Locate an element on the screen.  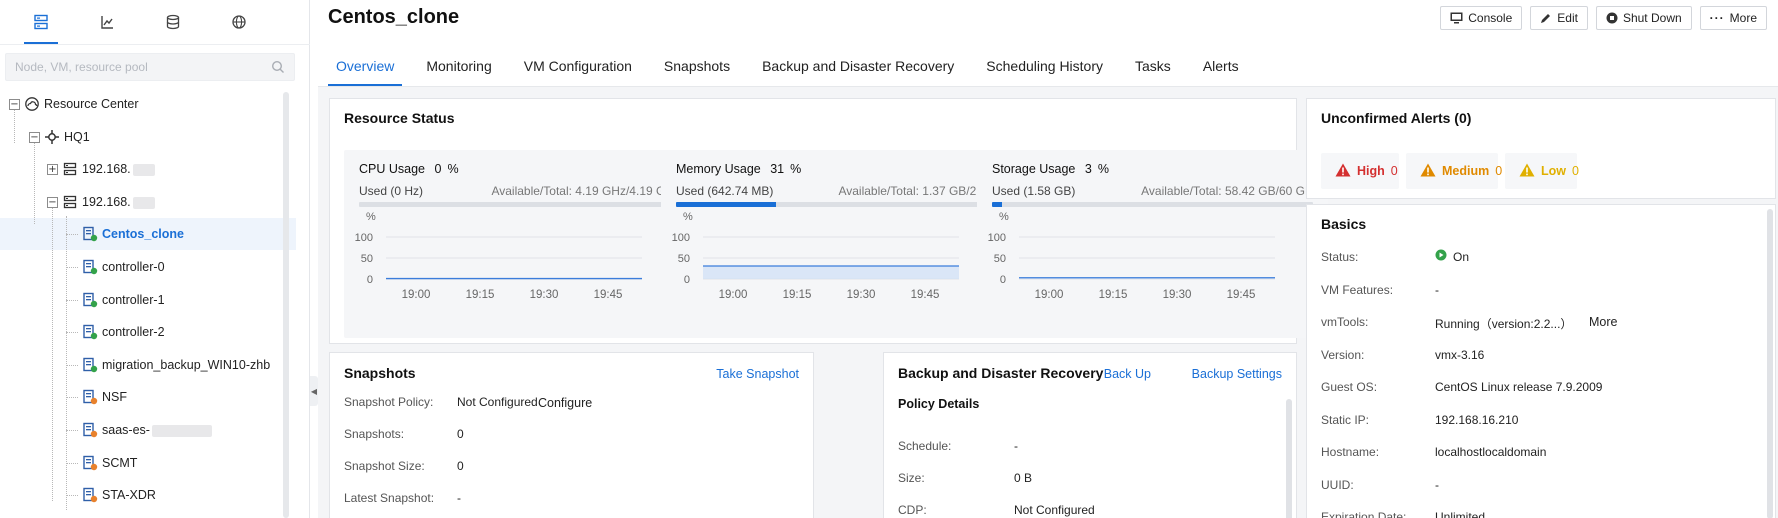
chart-y-tick: 100 is located at coordinates (364, 238).